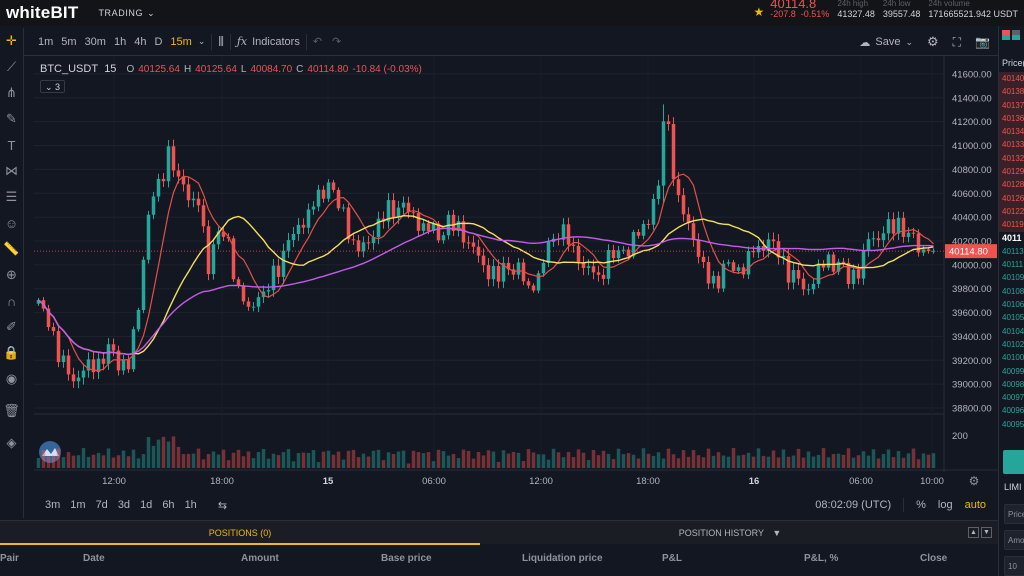 The height and width of the screenshot is (576, 1024). What do you see at coordinates (220, 42) in the screenshot?
I see `candle-type-icon: ⫴` at bounding box center [220, 42].